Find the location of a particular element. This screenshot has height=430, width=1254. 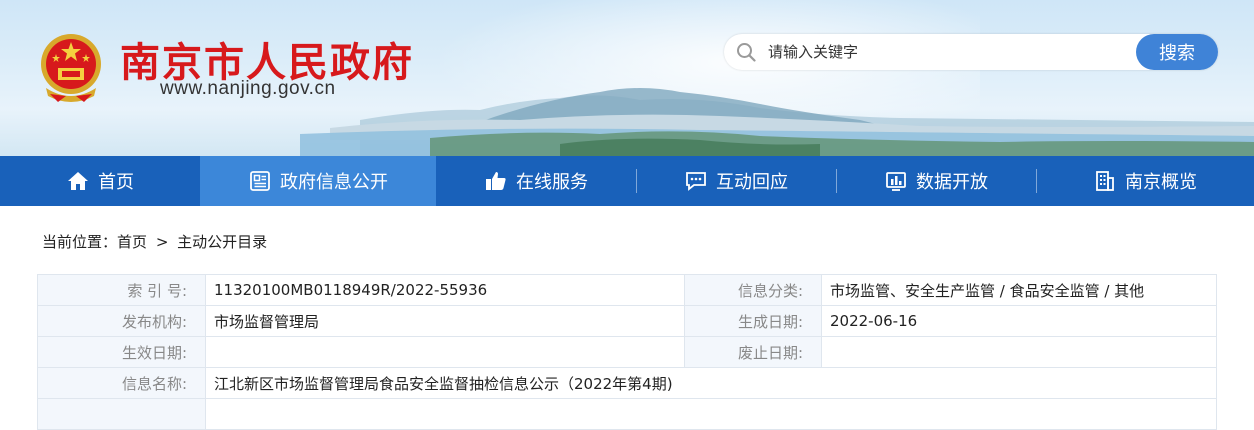

search-input is located at coordinates (948, 52).